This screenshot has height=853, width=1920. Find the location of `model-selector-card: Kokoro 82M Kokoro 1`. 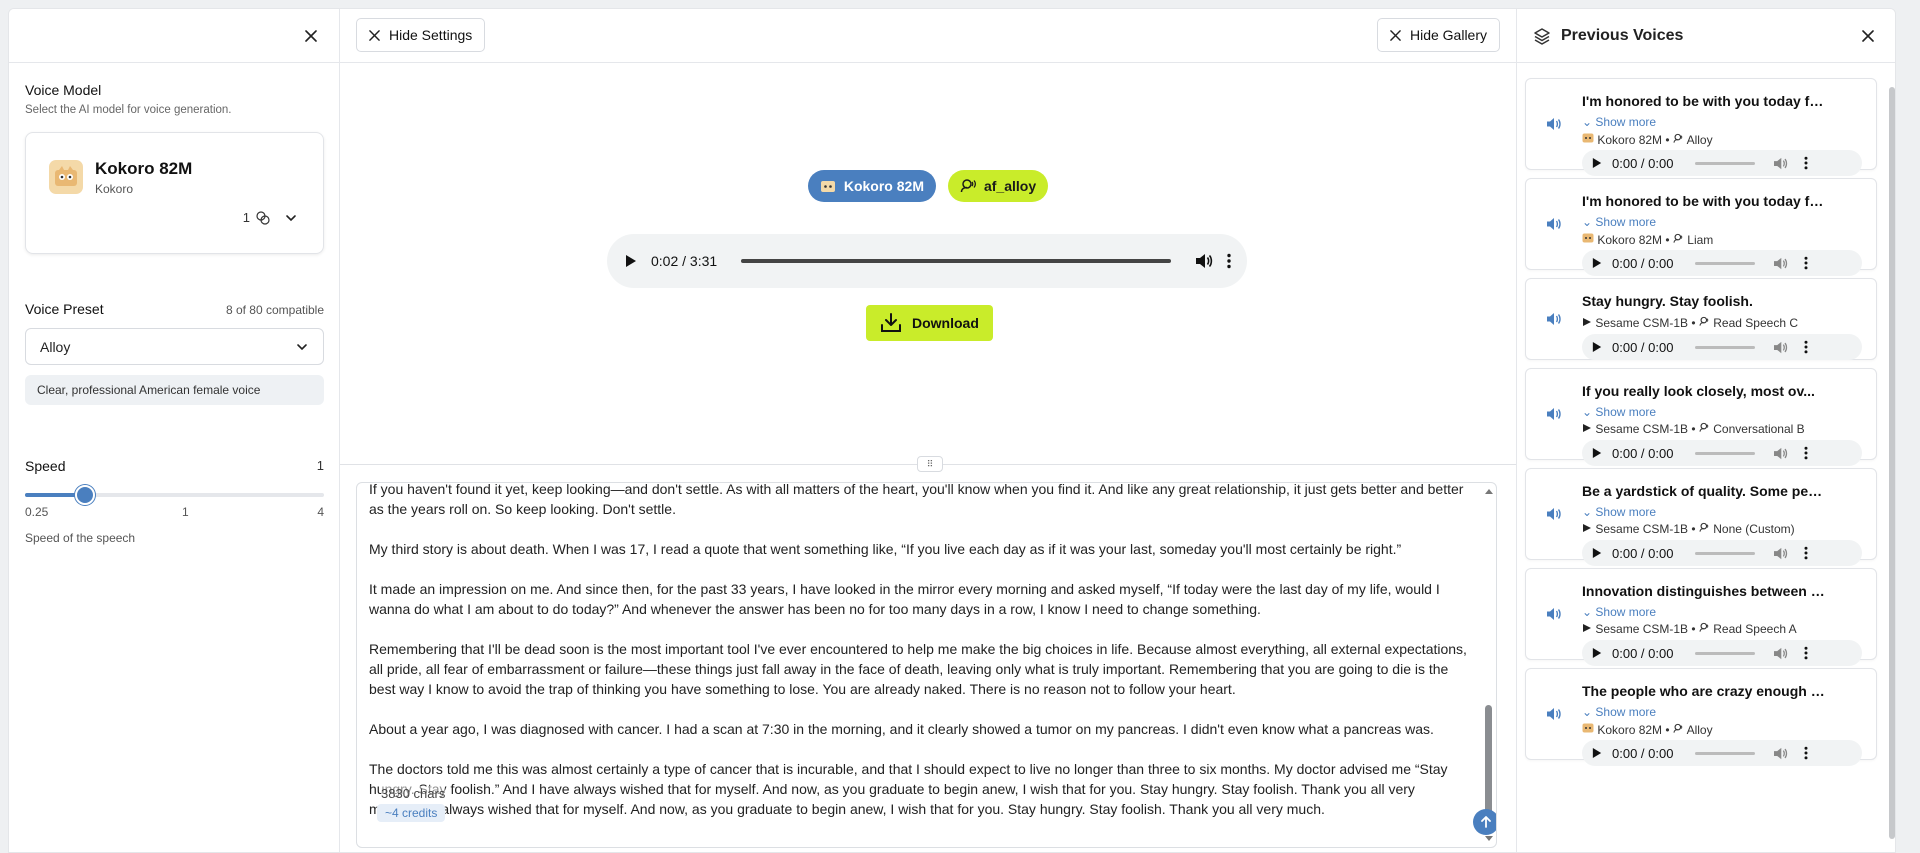

model-selector-card: Kokoro 82M Kokoro 1 is located at coordinates (174, 193).